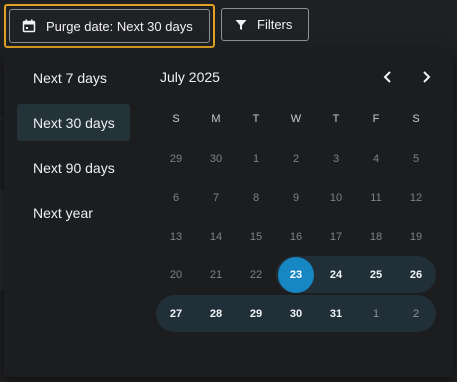 This screenshot has height=382, width=457. Describe the element at coordinates (216, 236) in the screenshot. I see `calendar-day: 14` at that location.